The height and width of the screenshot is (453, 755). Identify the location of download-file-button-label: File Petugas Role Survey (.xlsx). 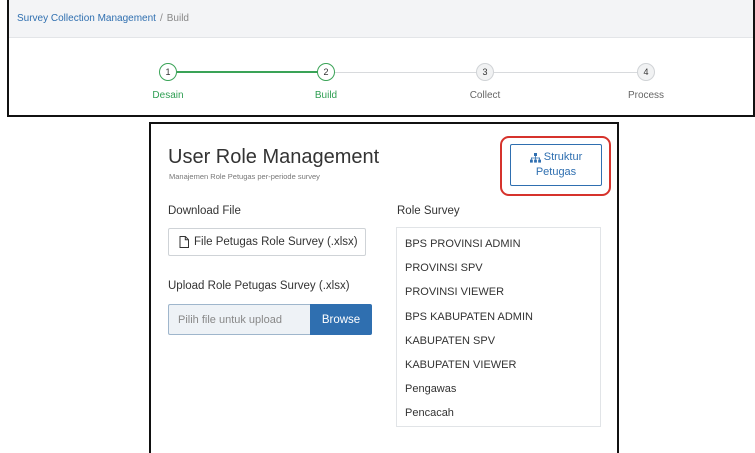
(276, 242).